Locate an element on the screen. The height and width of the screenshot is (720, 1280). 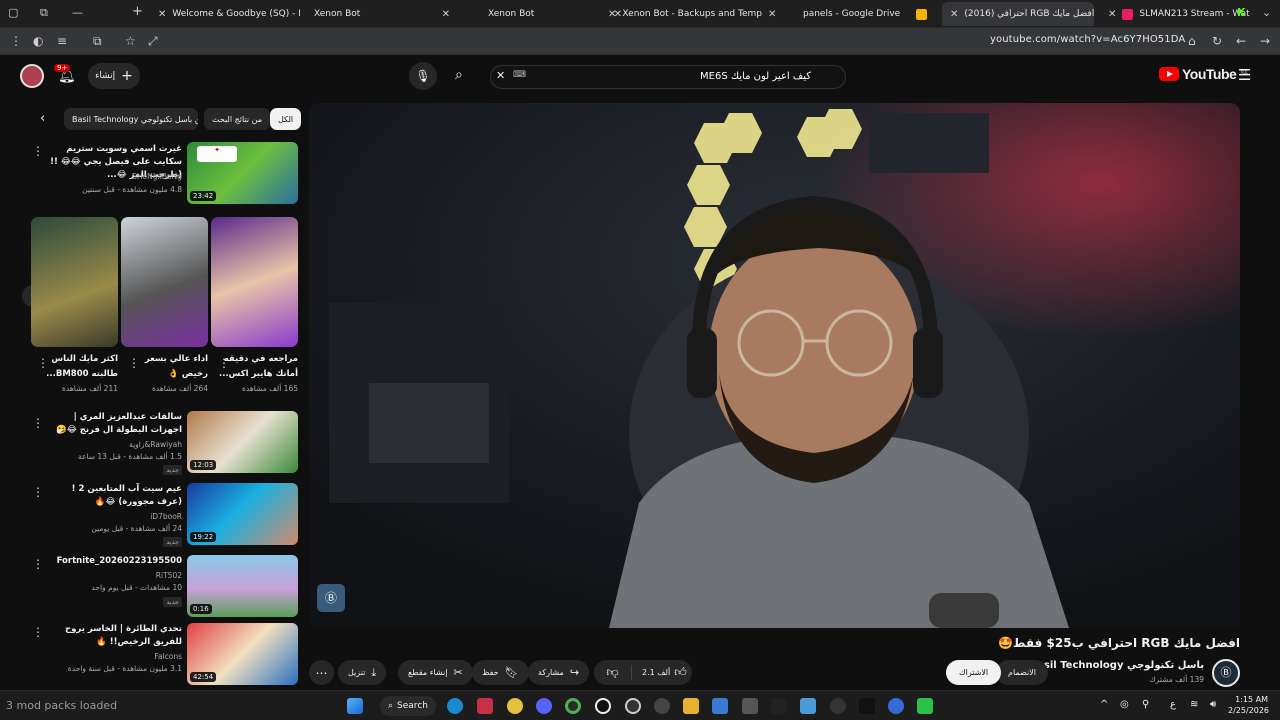
tab-google-drive: panels - Google Drive is located at coordinates (865, 14).